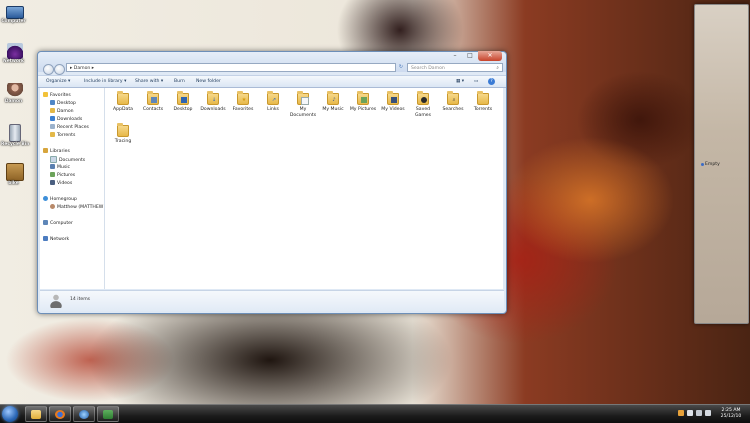  I want to click on videos-icon, so click(52, 182).